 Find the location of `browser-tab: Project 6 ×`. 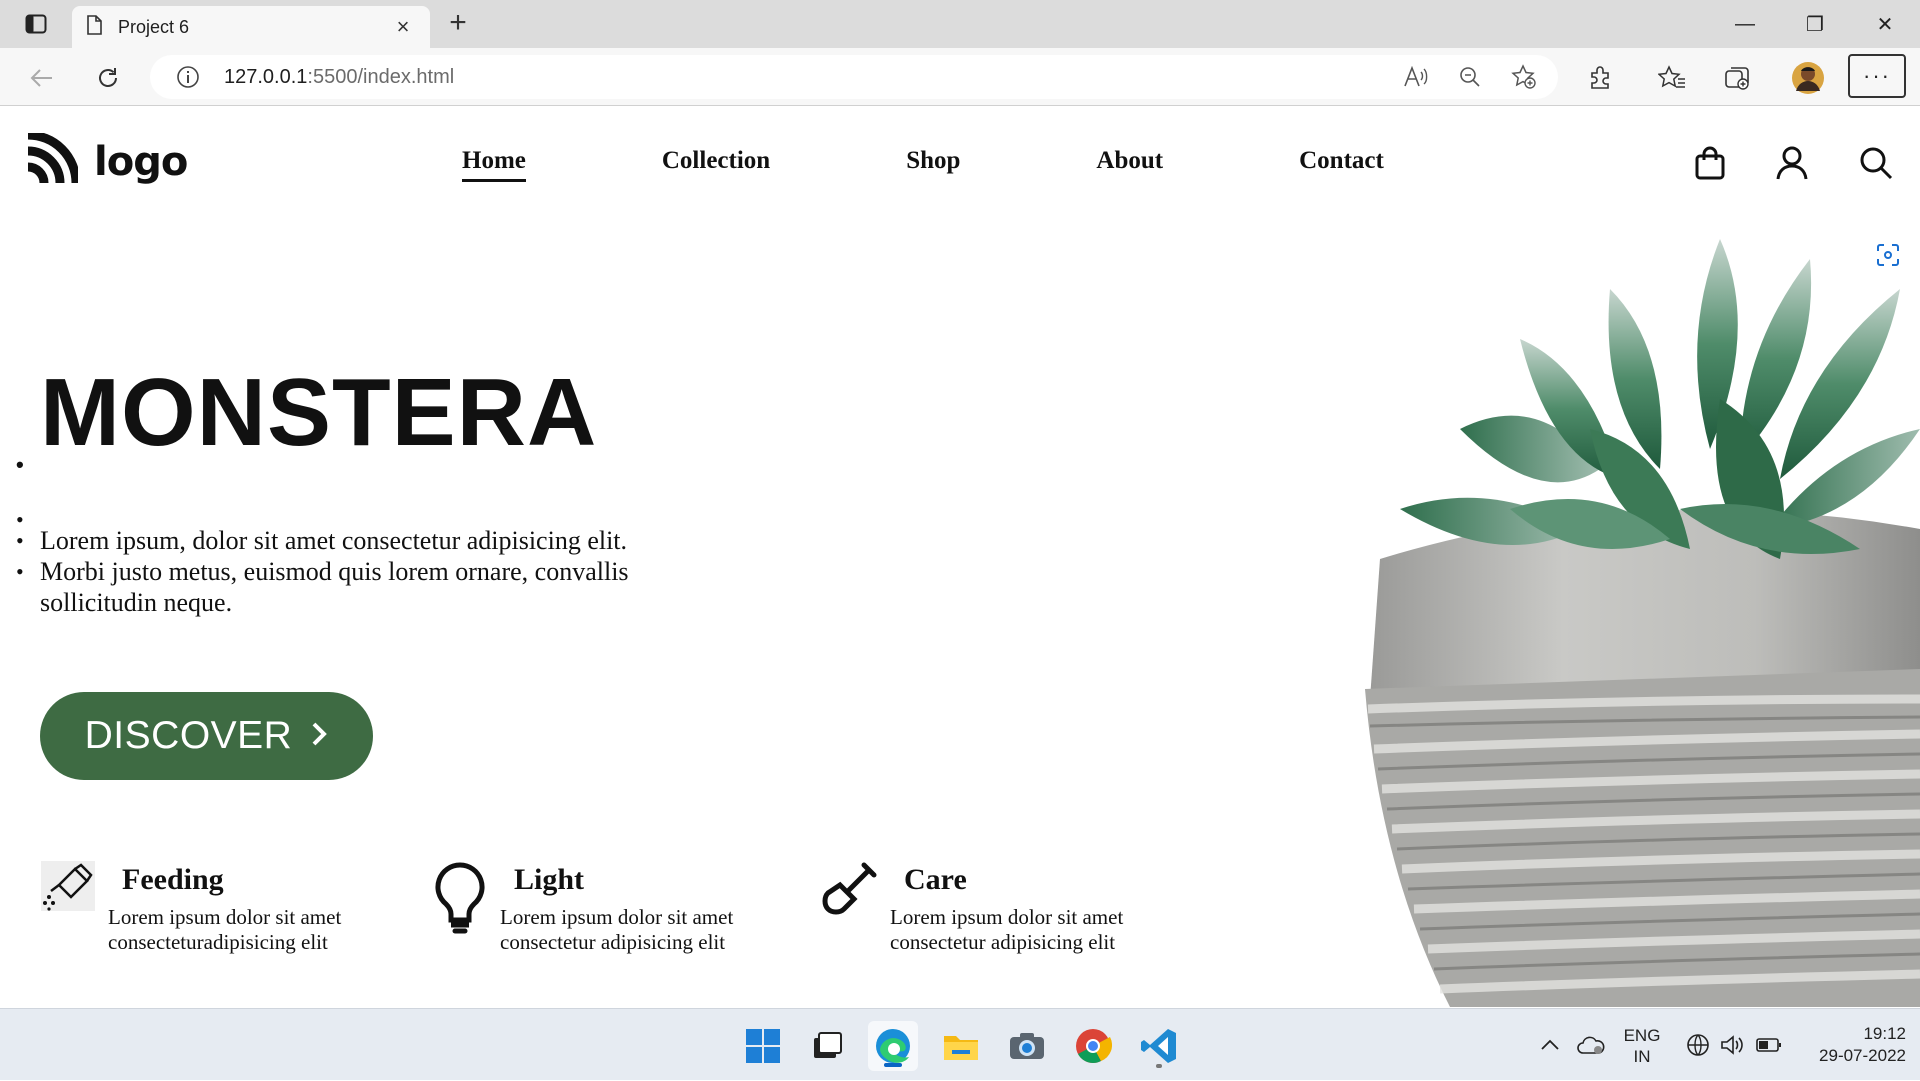

browser-tab: Project 6 × is located at coordinates (251, 27).